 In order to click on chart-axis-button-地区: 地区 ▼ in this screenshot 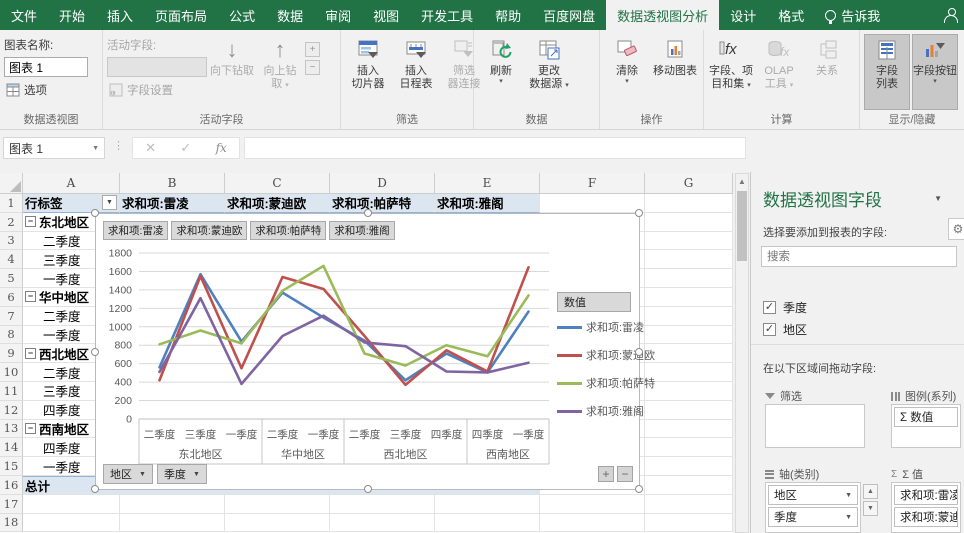, I will do `click(128, 474)`.